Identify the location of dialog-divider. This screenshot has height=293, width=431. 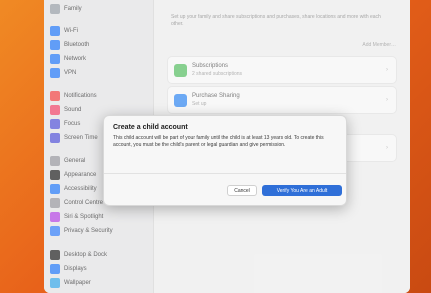
(225, 173).